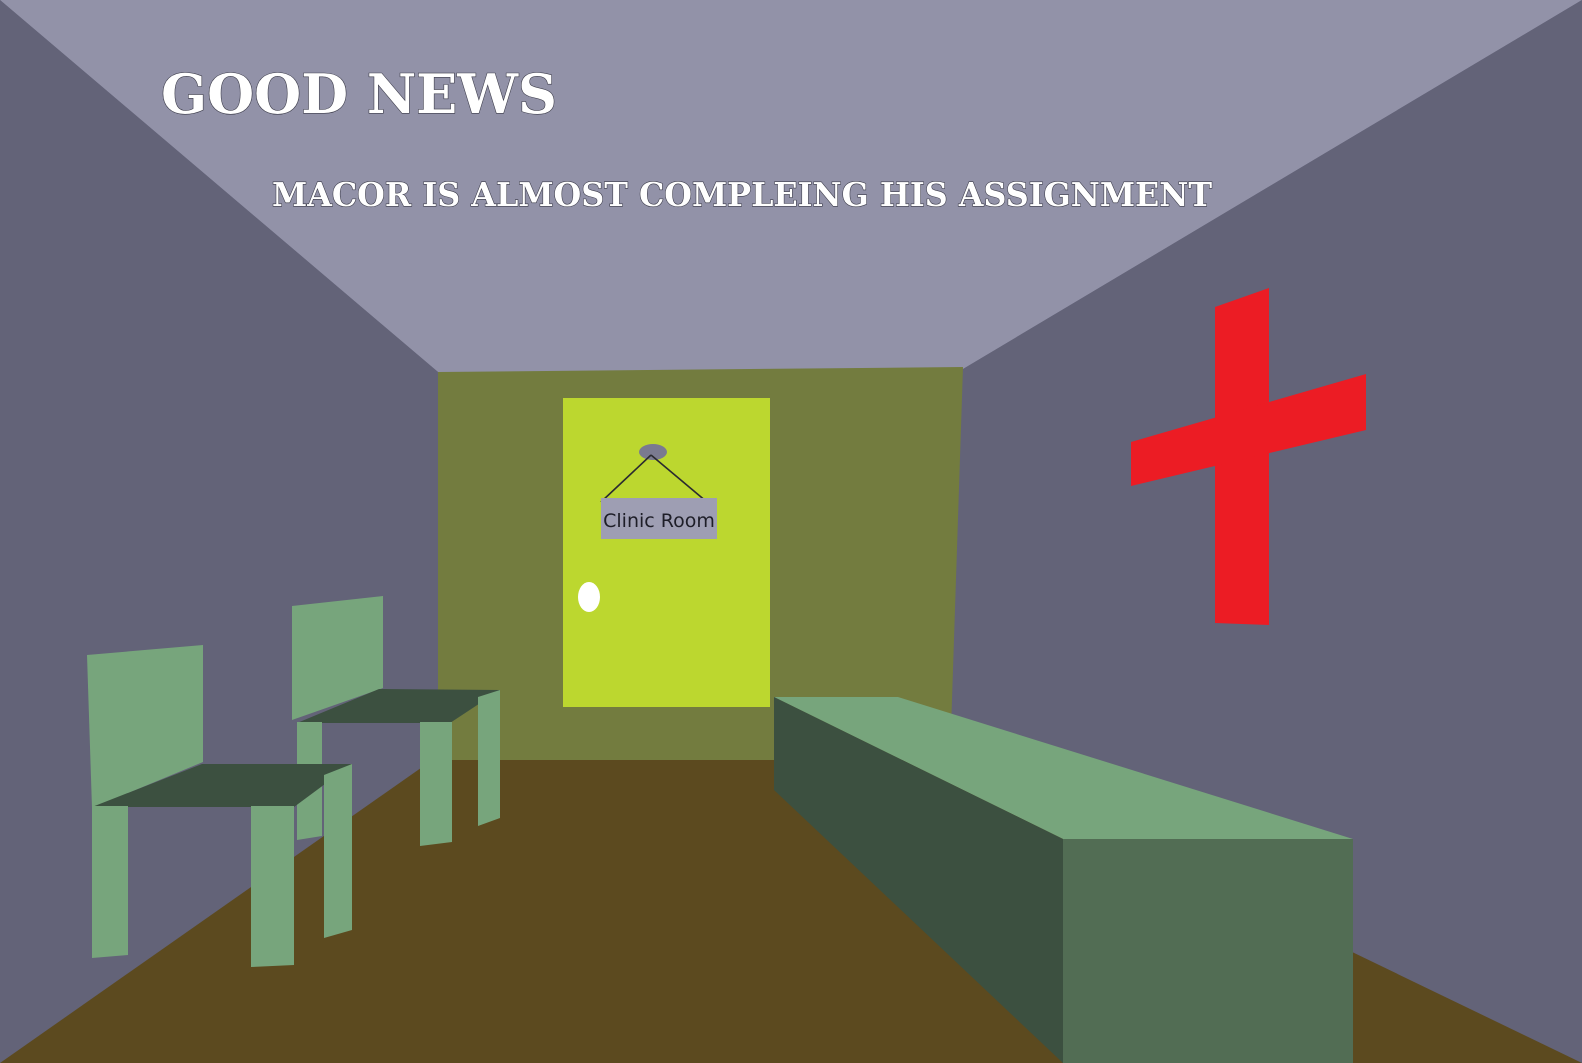  I want to click on door-icon, so click(666, 552).